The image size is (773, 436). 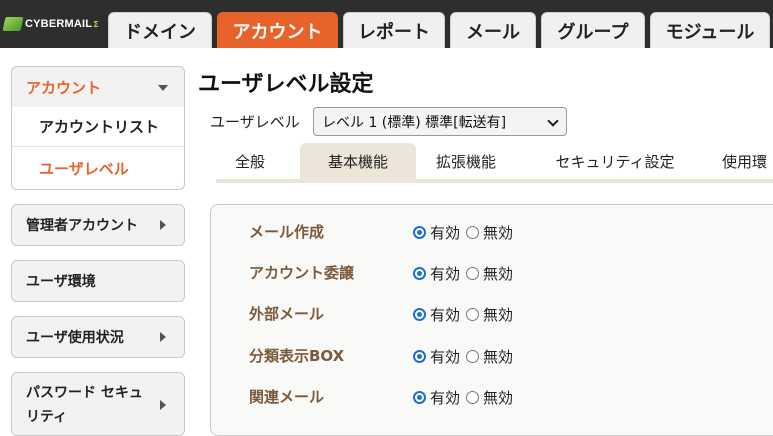 I want to click on radio-group-external-mail: 有効 無効, so click(x=466, y=314).